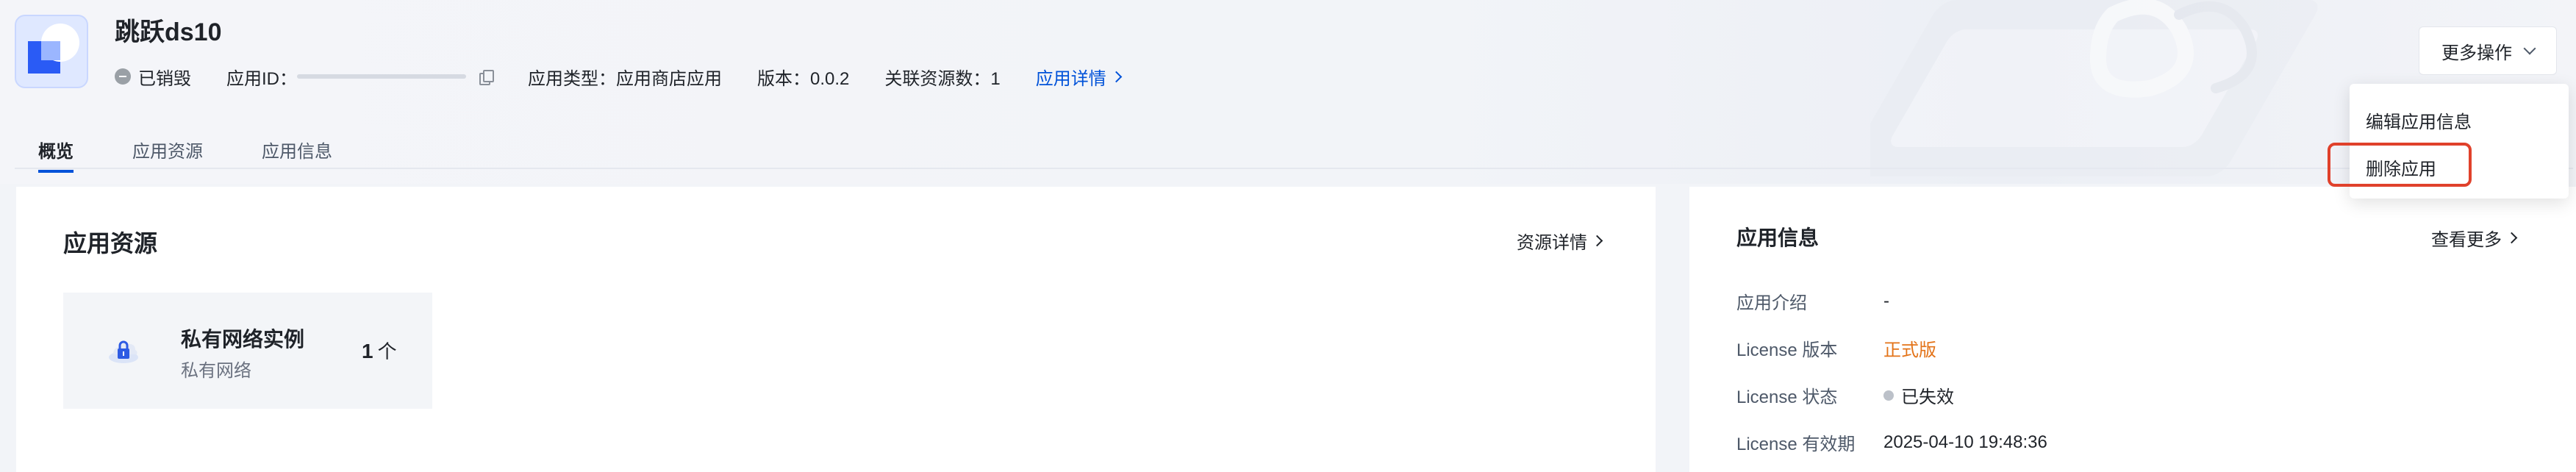 Image resolution: width=2576 pixels, height=472 pixels. What do you see at coordinates (385, 76) in the screenshot?
I see `app-id-value-masked` at bounding box center [385, 76].